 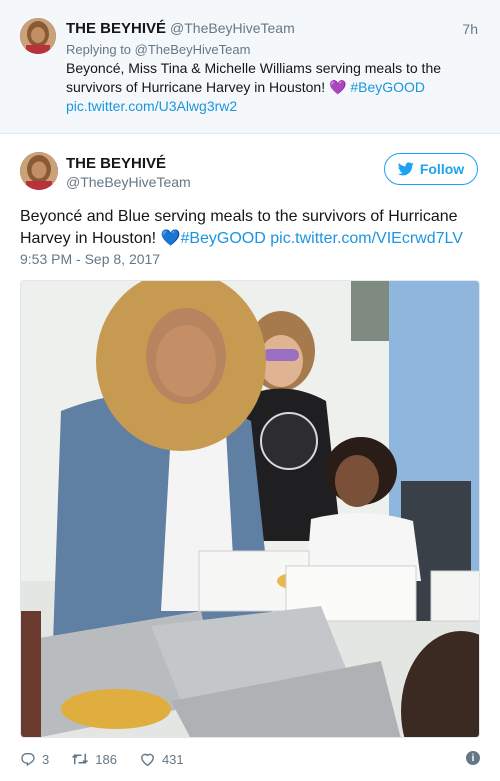 I want to click on tweet-actions: 3 186 431 i, so click(x=250, y=759).